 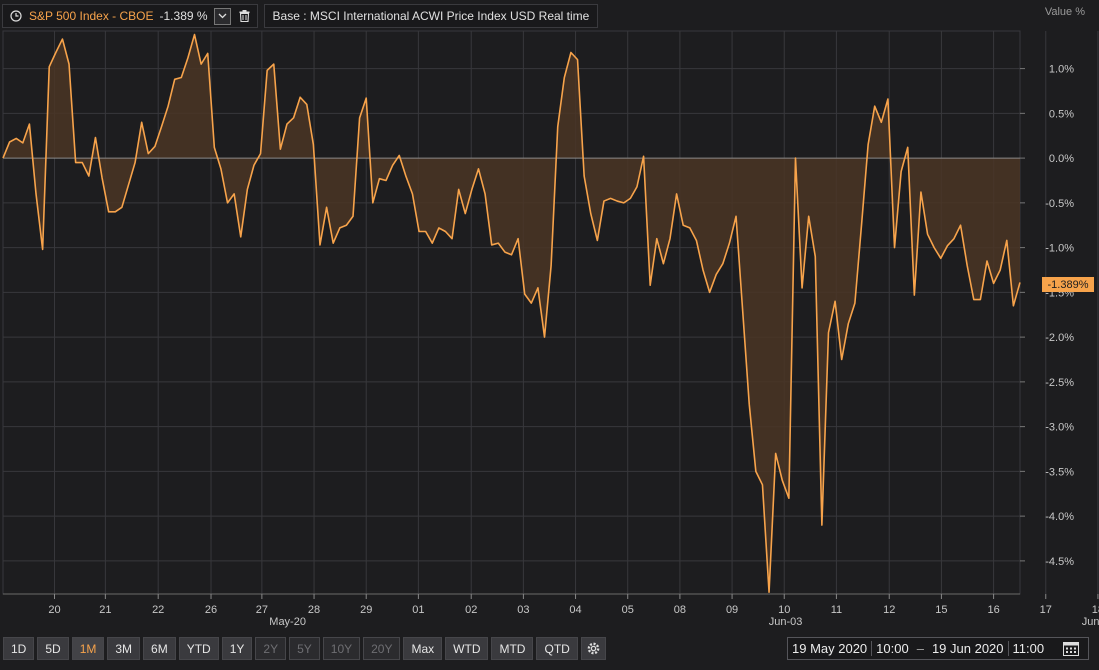 I want to click on series-value: -1.389 %, so click(x=183, y=16).